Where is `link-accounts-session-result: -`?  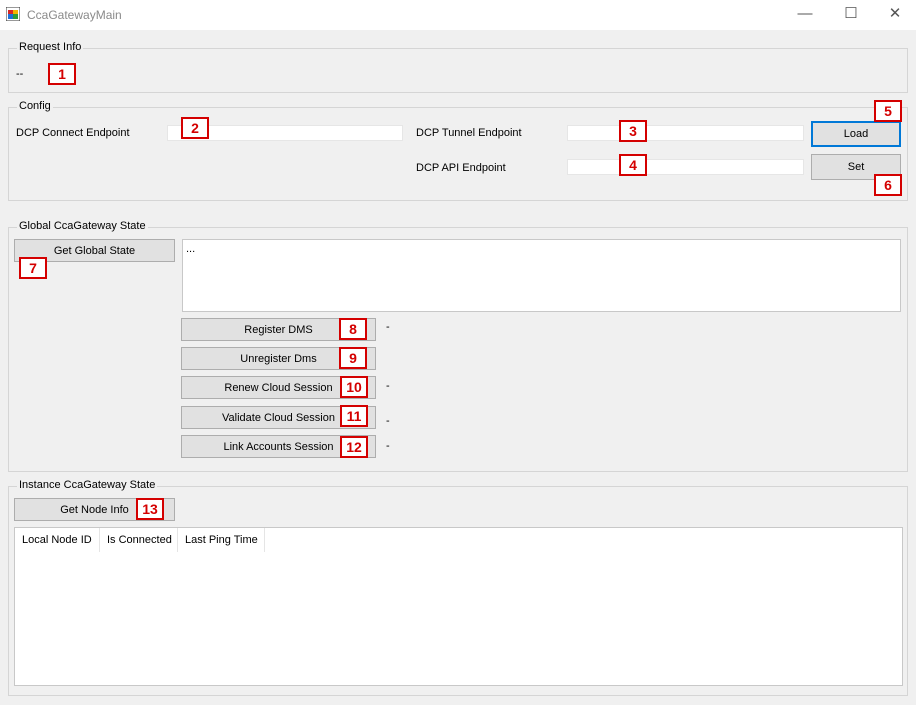 link-accounts-session-result: - is located at coordinates (388, 446).